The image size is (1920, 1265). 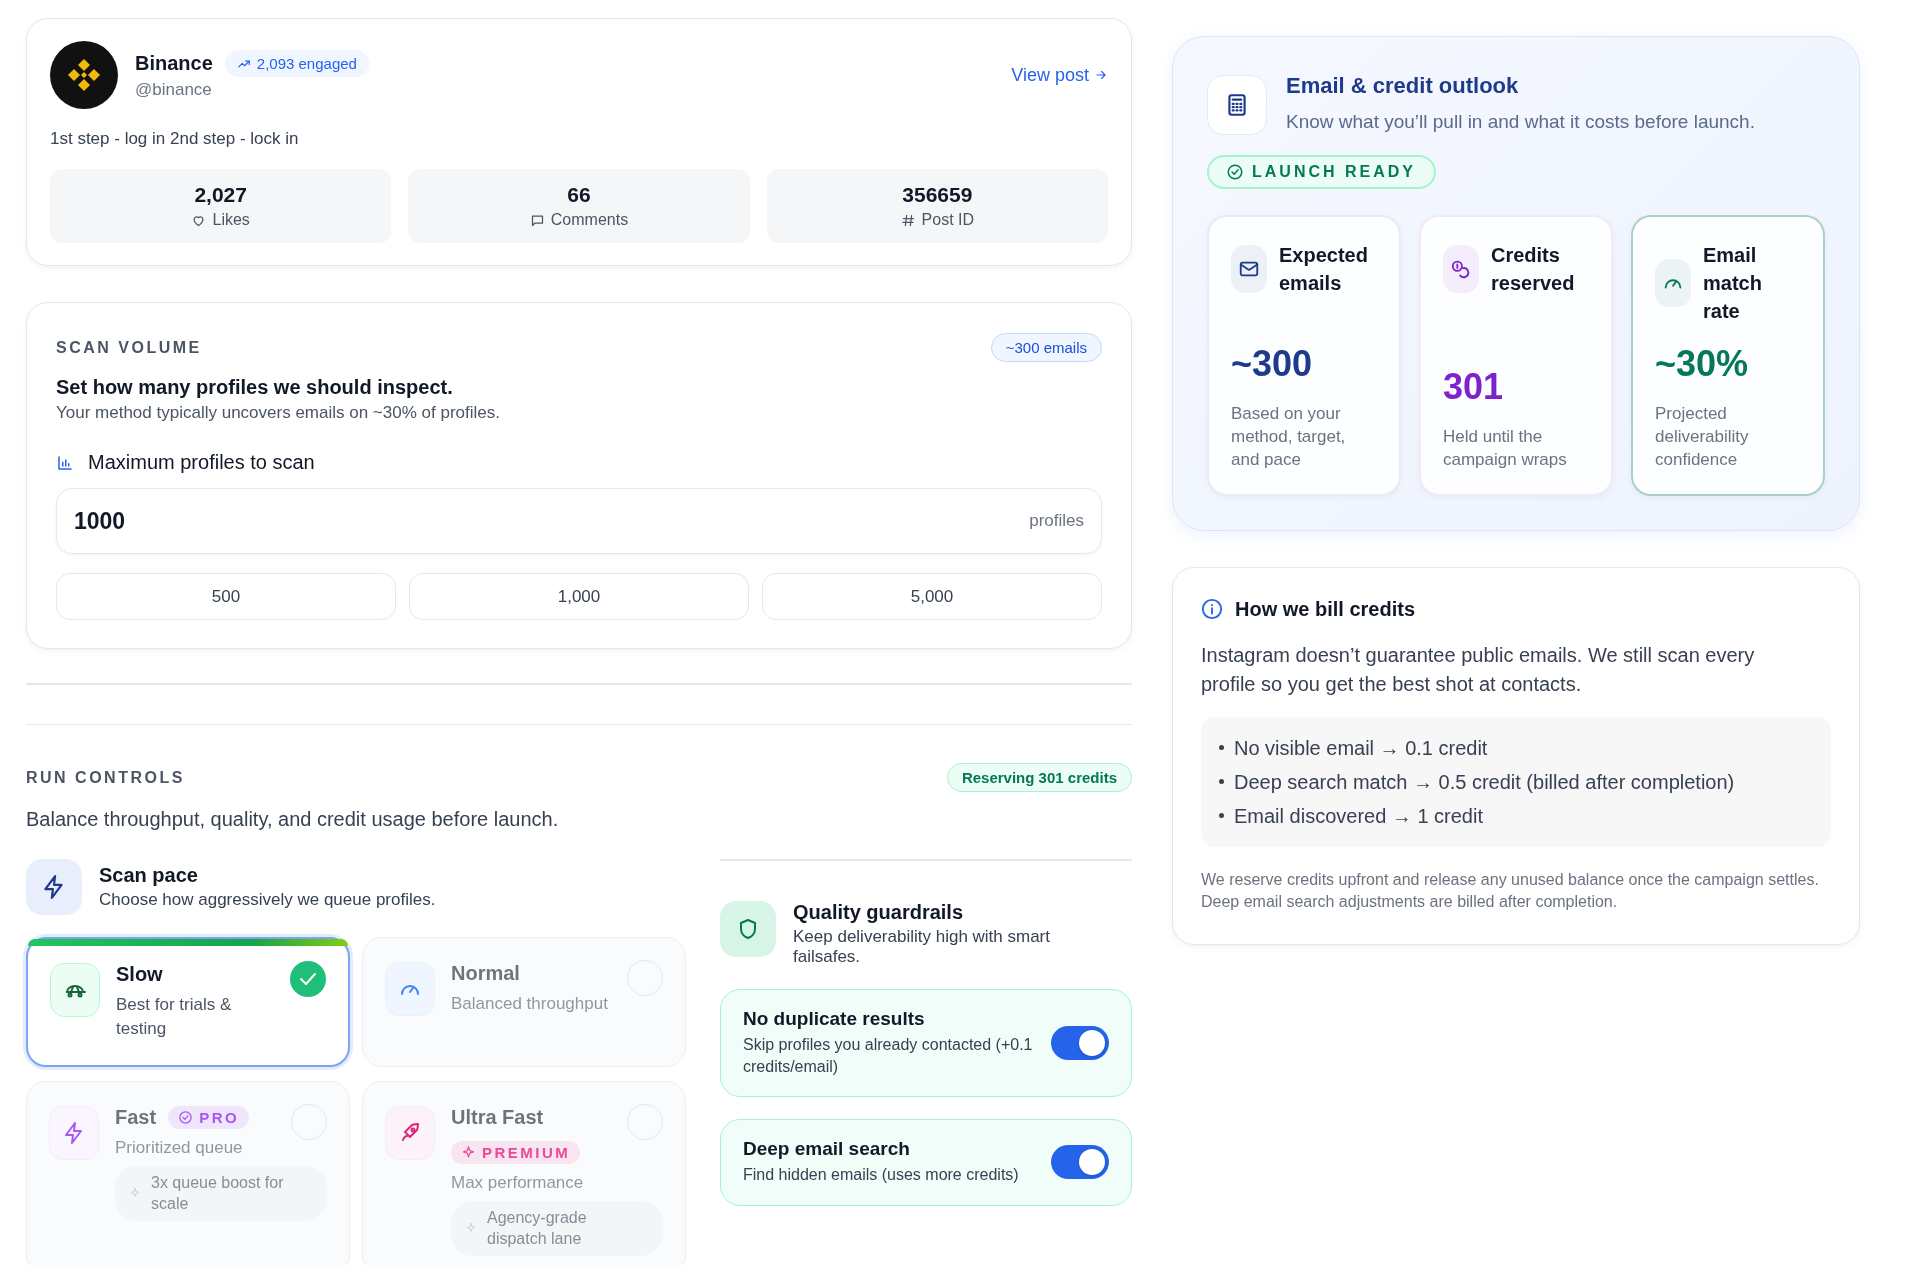 I want to click on stat-label: Likes, so click(x=231, y=220).